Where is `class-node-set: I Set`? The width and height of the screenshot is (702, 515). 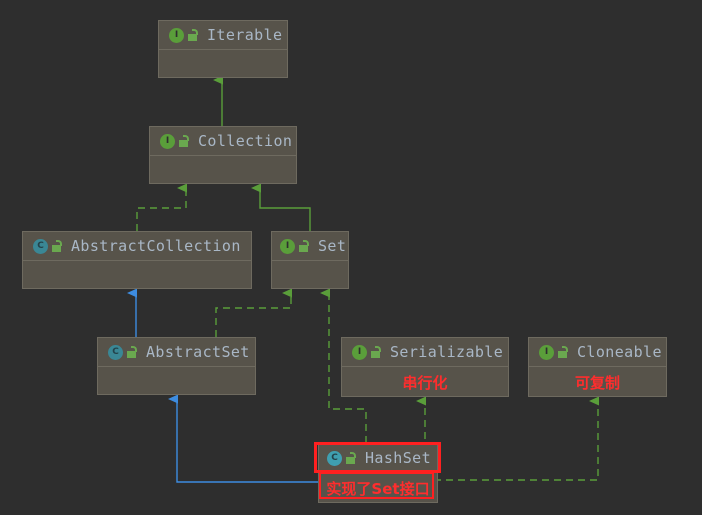
class-node-set: I Set is located at coordinates (310, 260).